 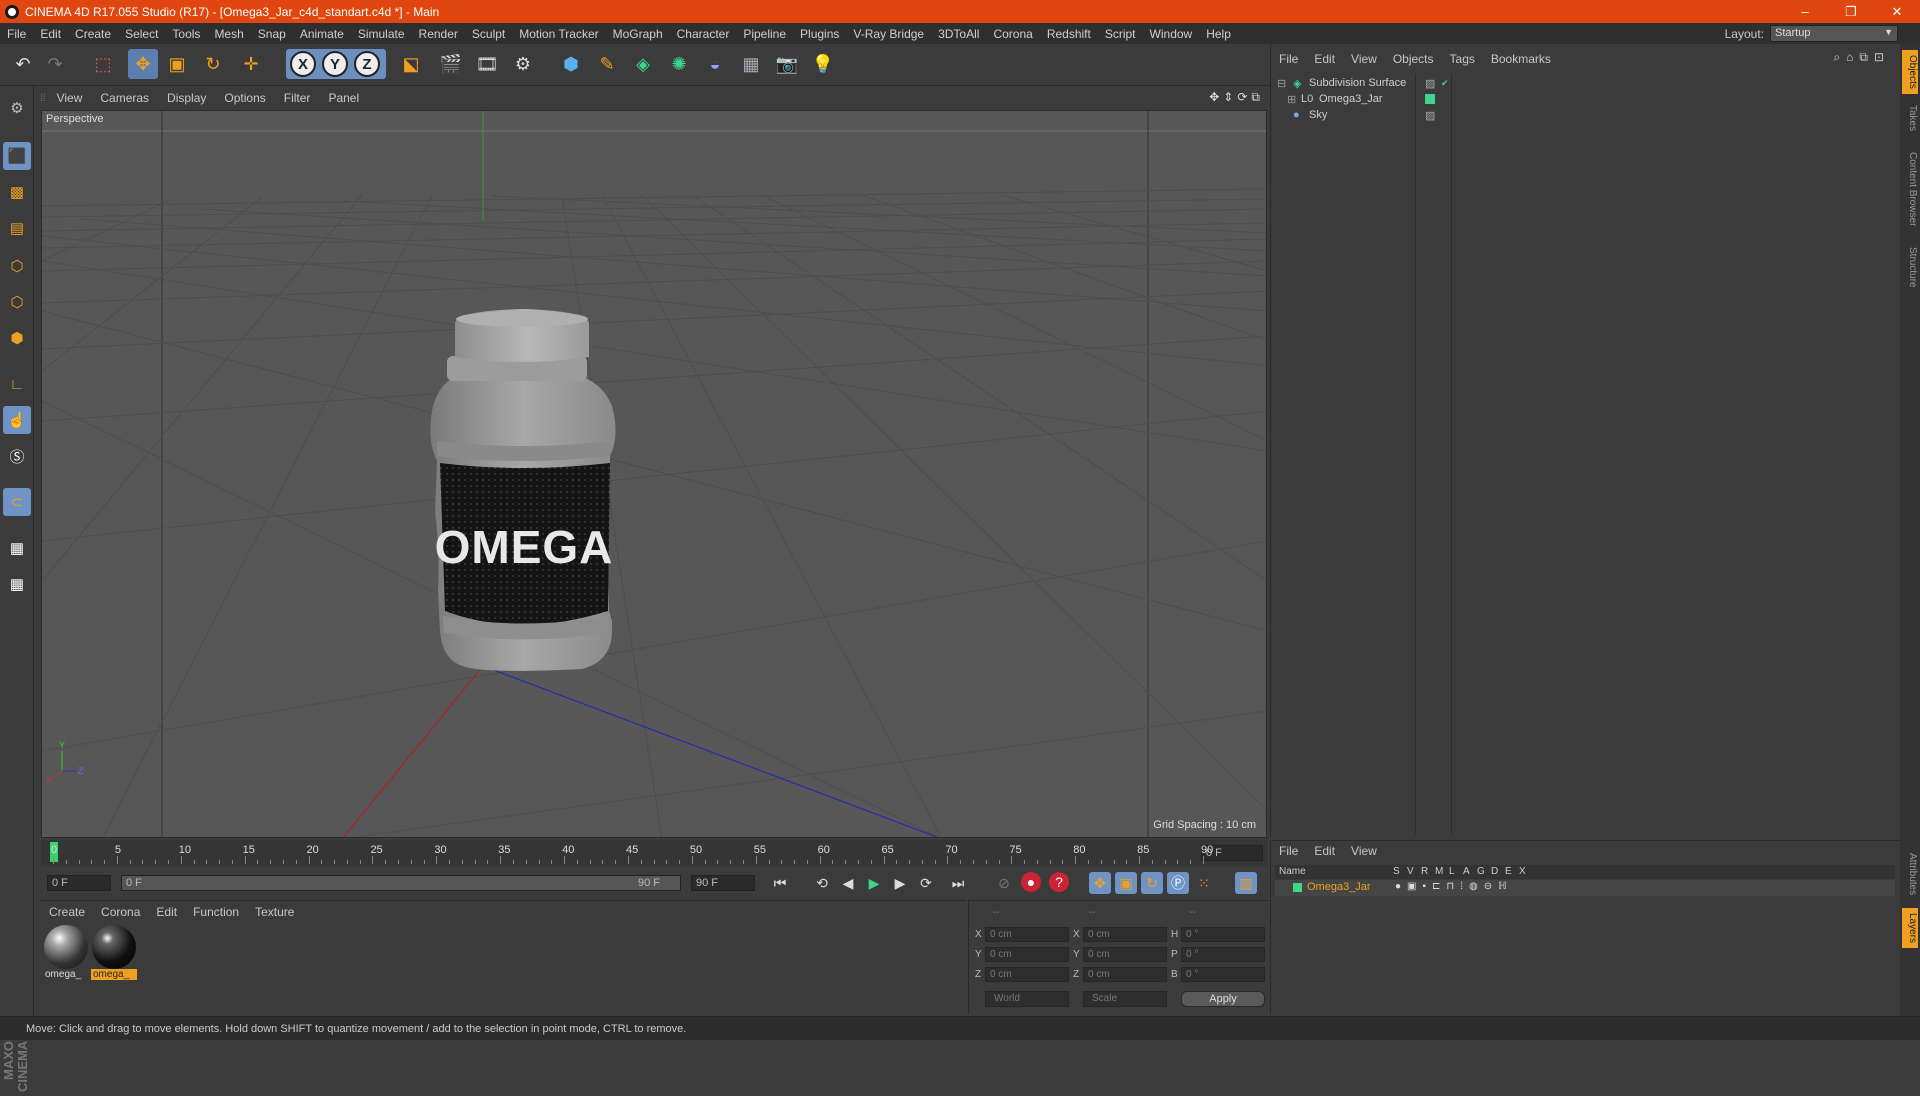 What do you see at coordinates (958, 883) in the screenshot?
I see `go-to-end-icon: ⏭` at bounding box center [958, 883].